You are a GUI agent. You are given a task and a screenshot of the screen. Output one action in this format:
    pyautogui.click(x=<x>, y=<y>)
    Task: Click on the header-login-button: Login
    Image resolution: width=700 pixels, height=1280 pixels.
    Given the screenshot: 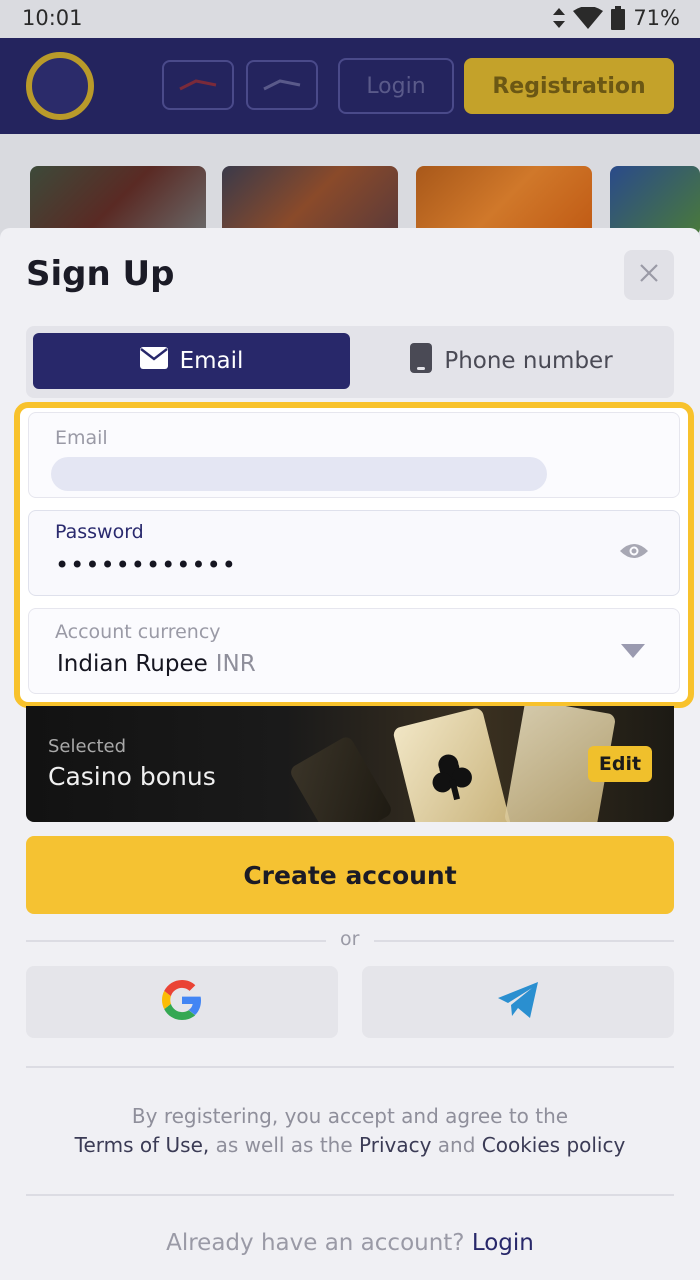 What is the action you would take?
    pyautogui.click(x=396, y=86)
    